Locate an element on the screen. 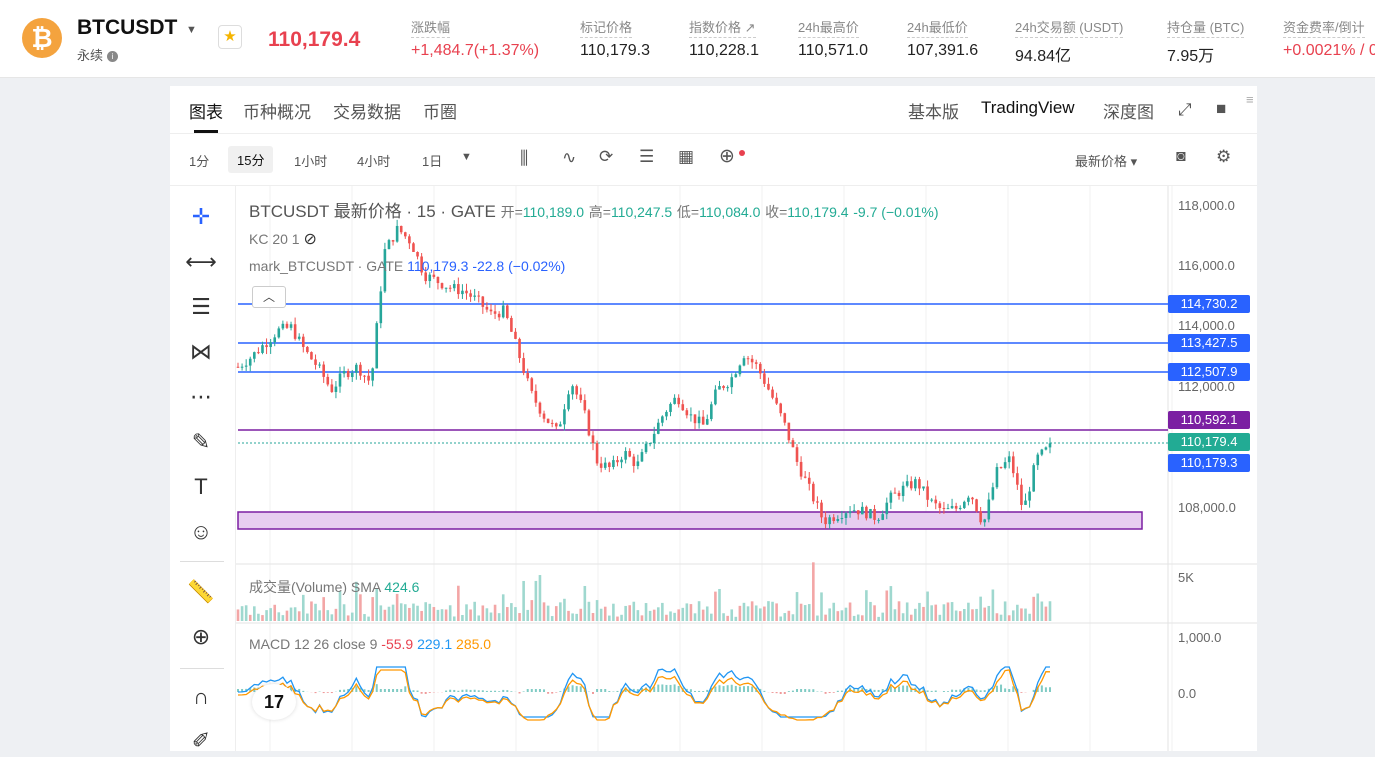 The image size is (1375, 757). stat-24h-low: 24h最低价 107,391.6 is located at coordinates (942, 38).